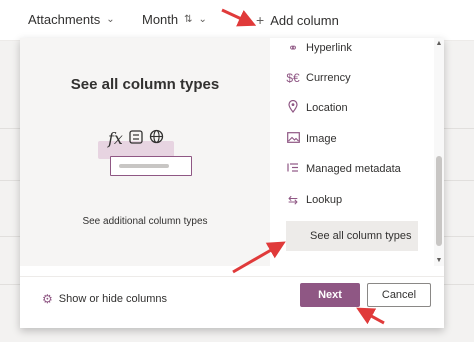  What do you see at coordinates (439, 43) in the screenshot?
I see `scroll-up-icon: ▲` at bounding box center [439, 43].